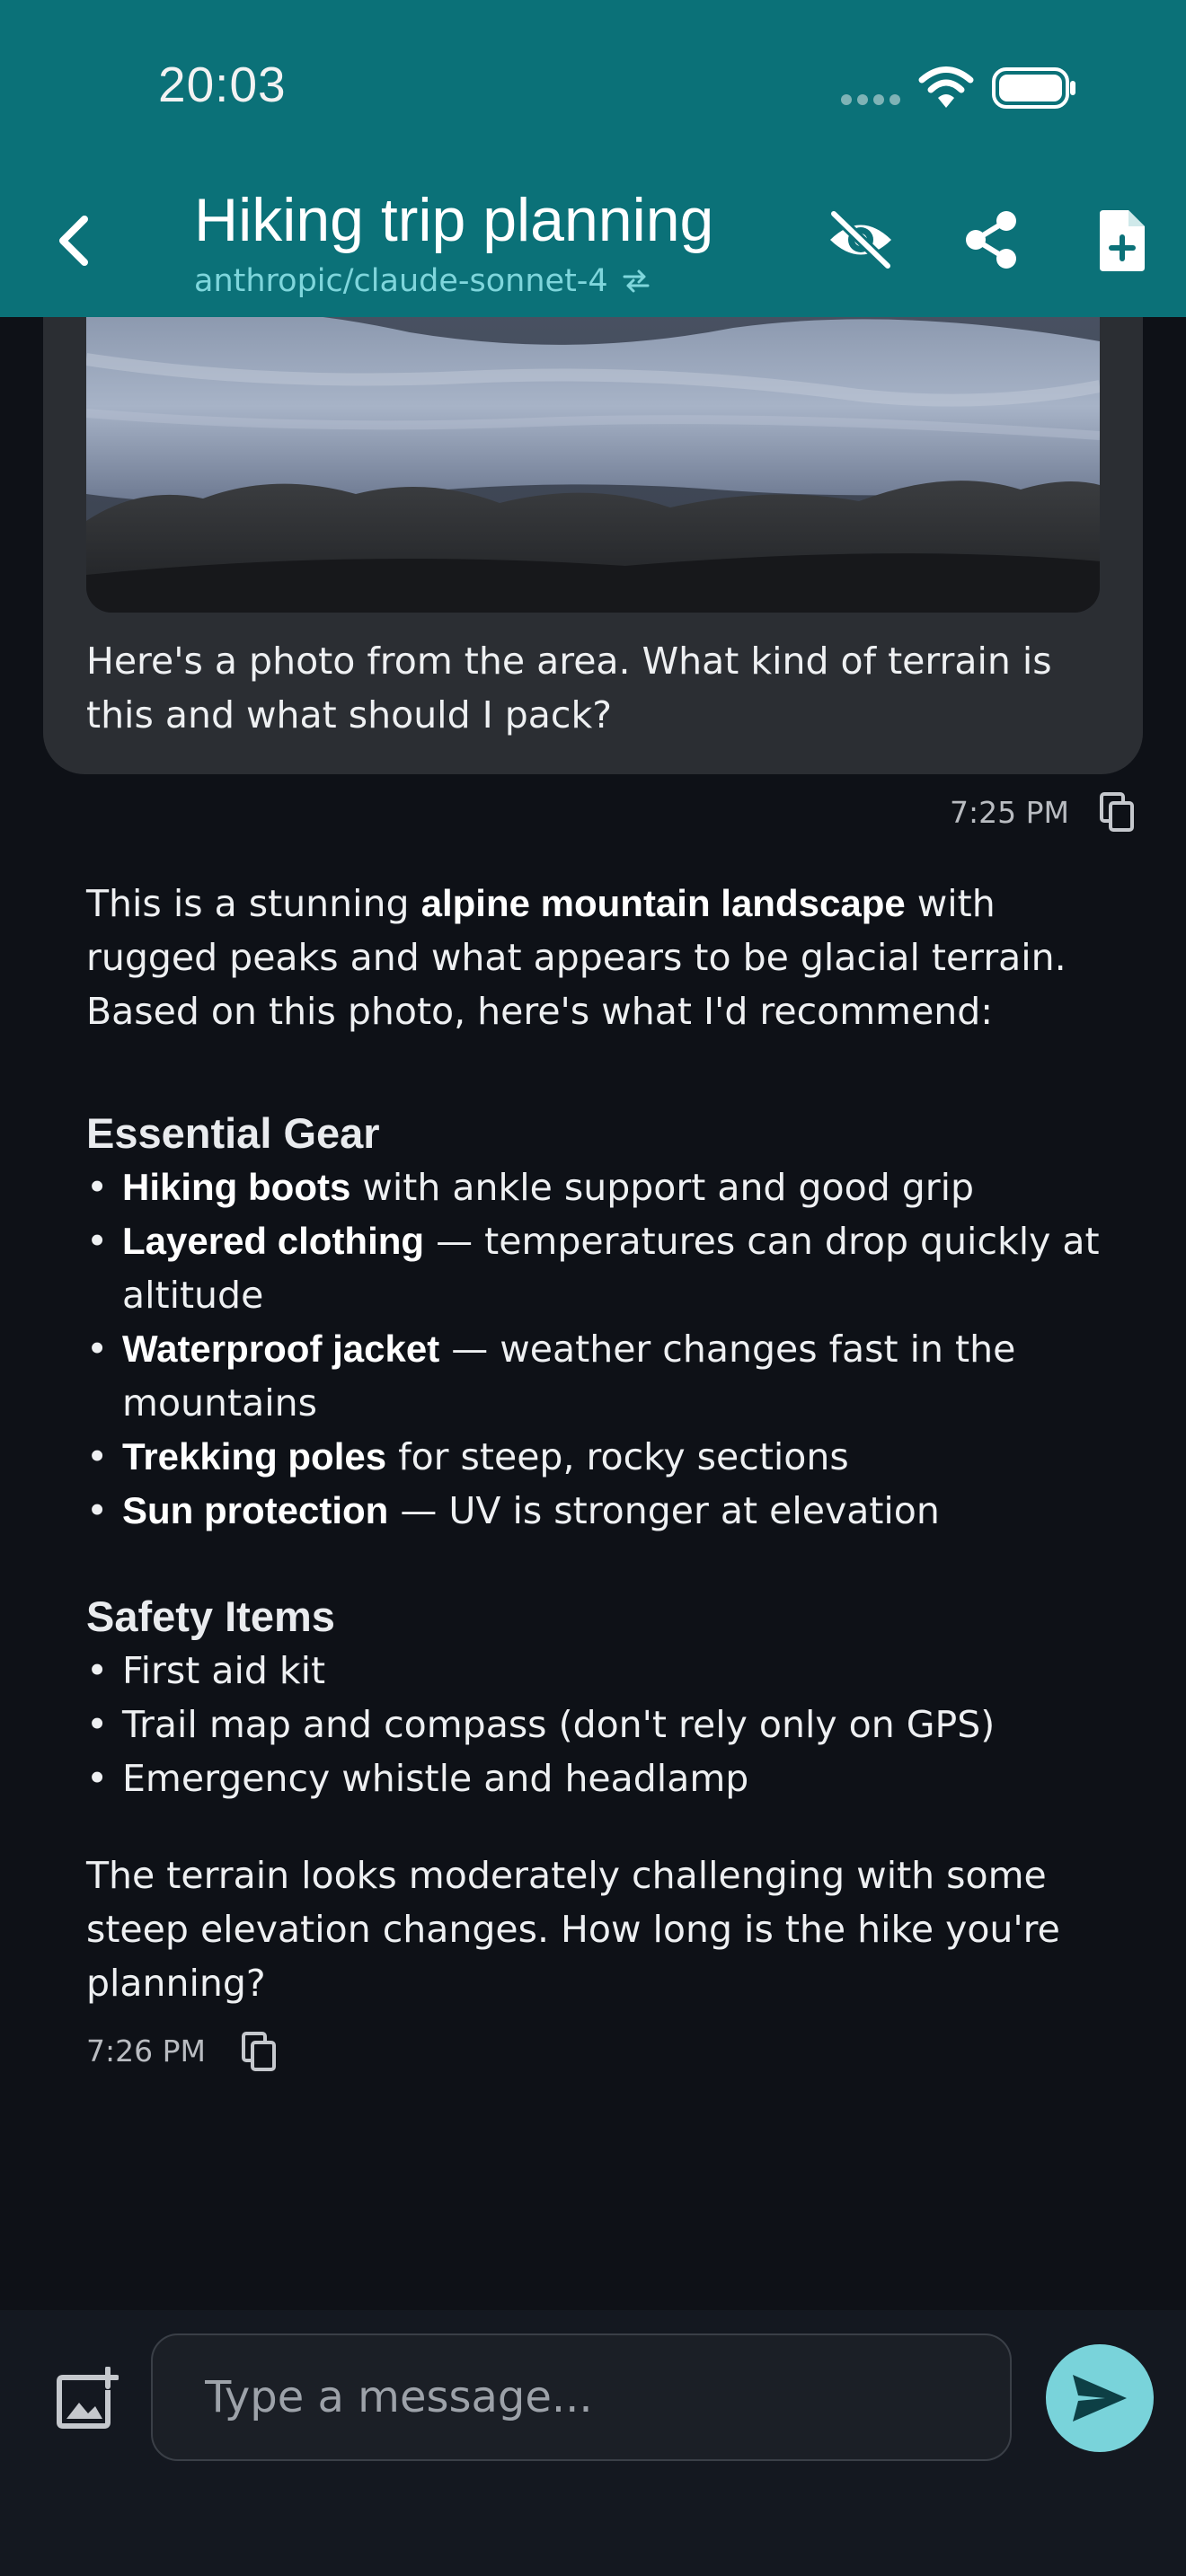  Describe the element at coordinates (581, 2397) in the screenshot. I see `message-input` at that location.